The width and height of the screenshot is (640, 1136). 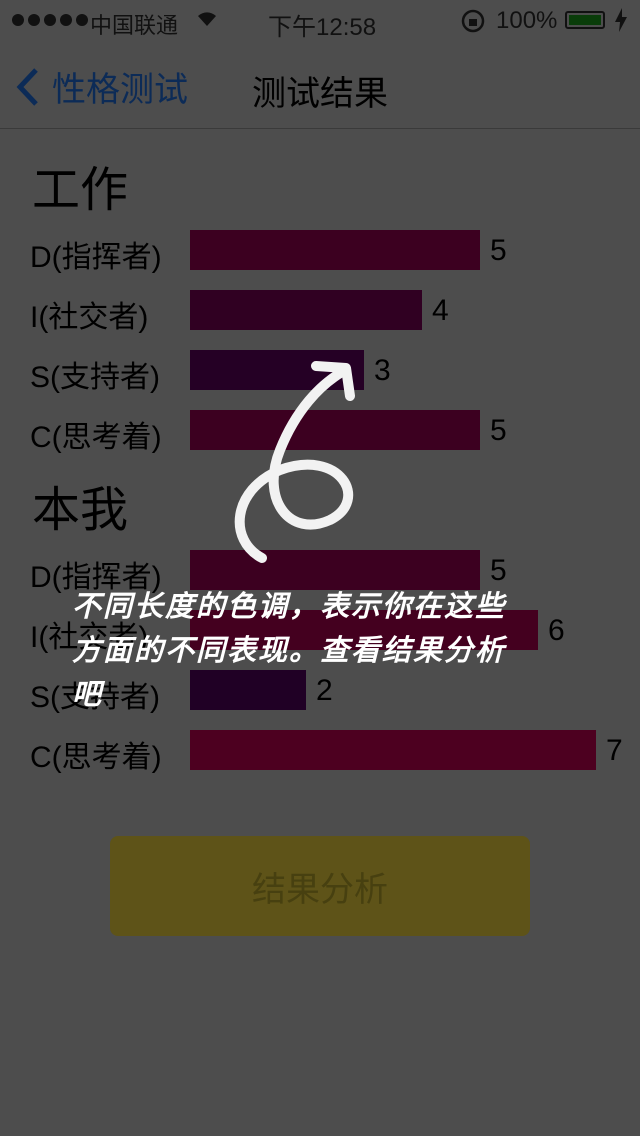 I want to click on section-title-work: 工作, so click(x=80, y=190).